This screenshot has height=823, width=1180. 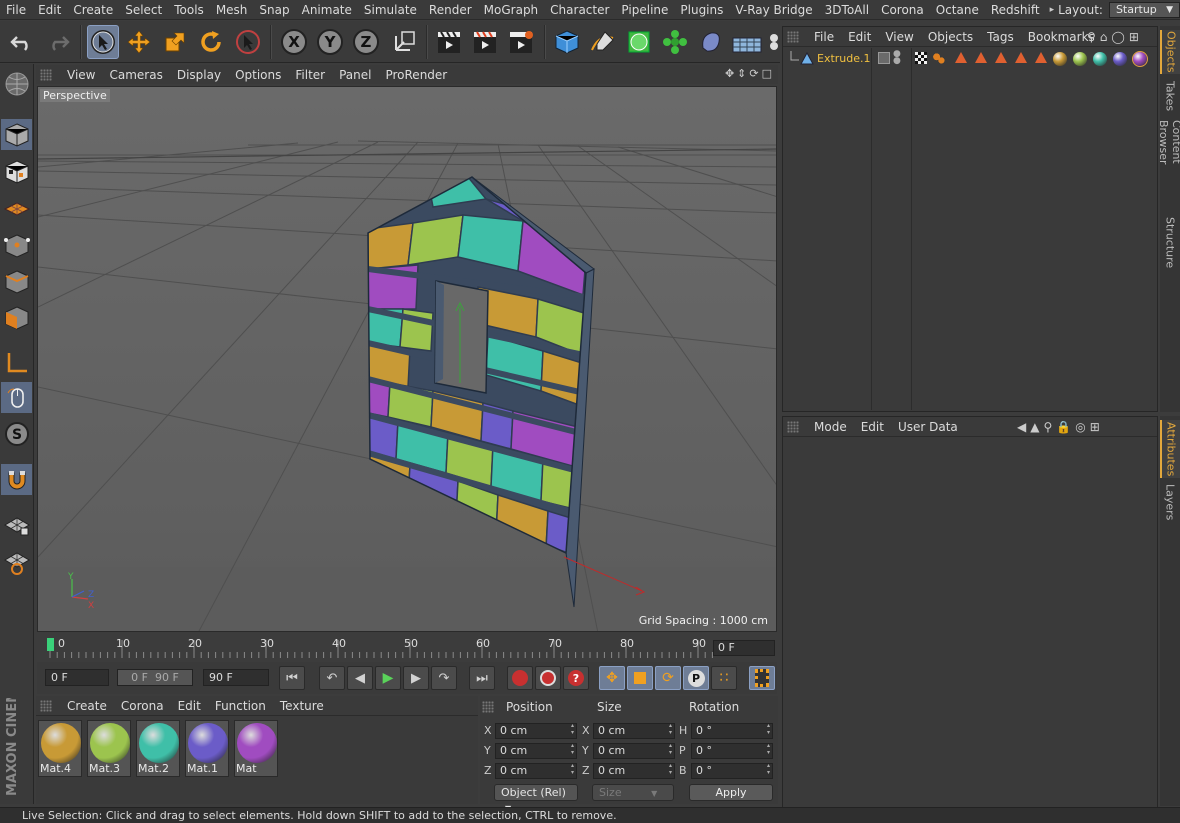 What do you see at coordinates (16, 317) in the screenshot?
I see `polygons-mode-button` at bounding box center [16, 317].